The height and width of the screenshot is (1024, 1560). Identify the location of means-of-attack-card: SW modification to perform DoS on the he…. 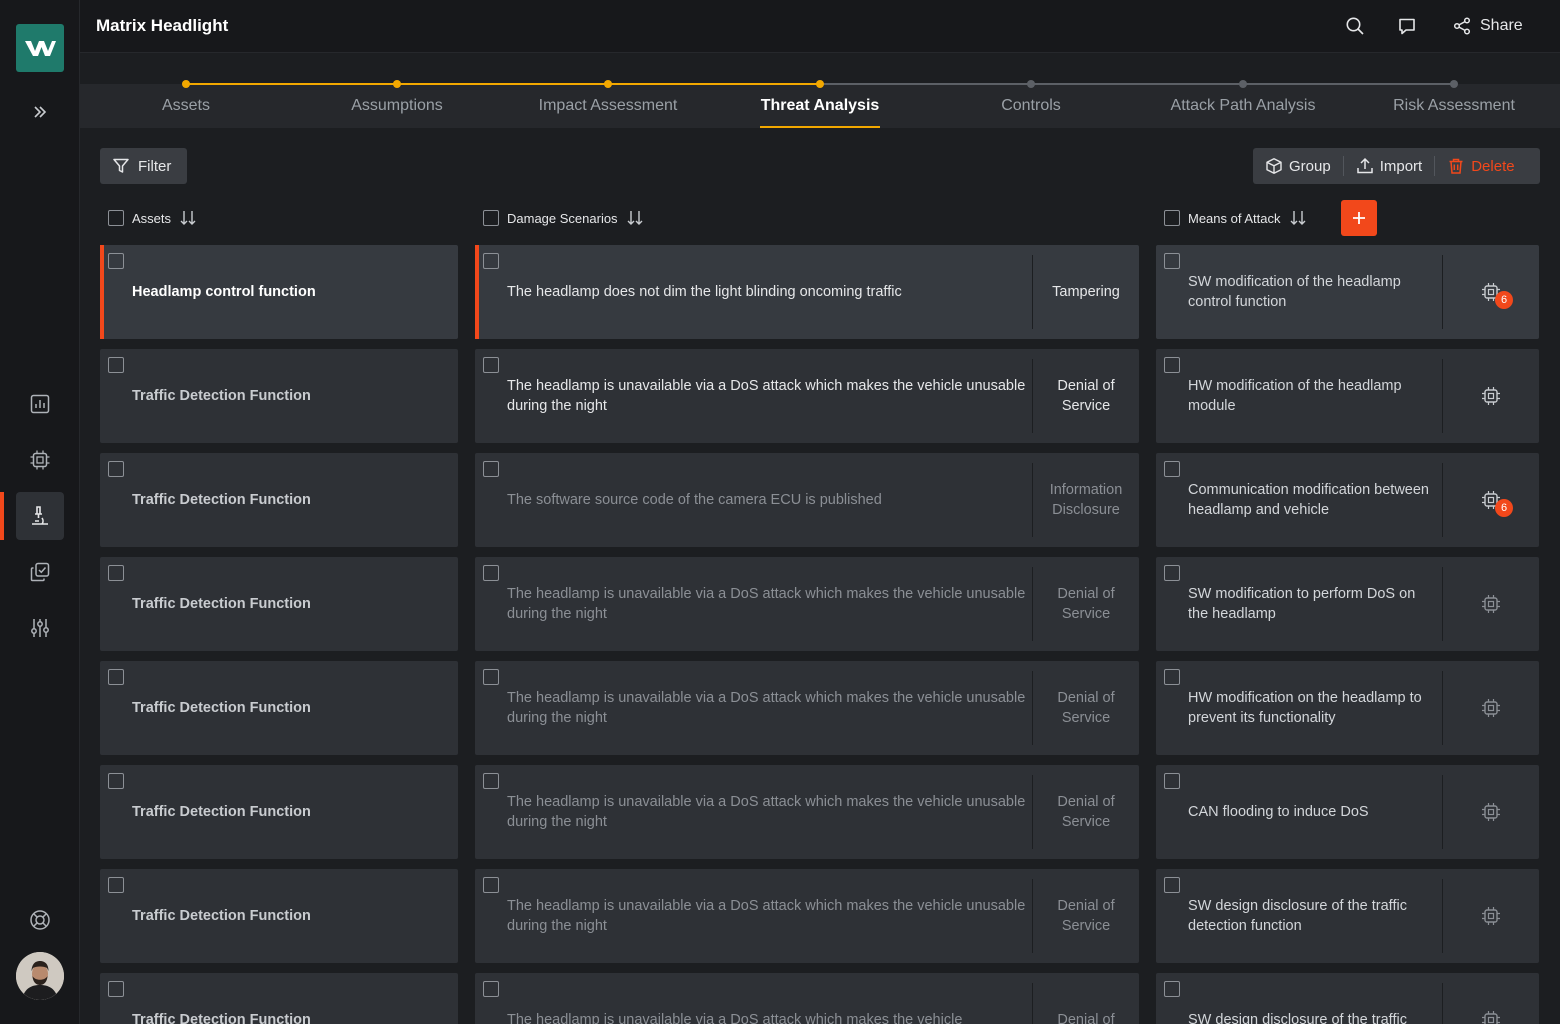
(1347, 604).